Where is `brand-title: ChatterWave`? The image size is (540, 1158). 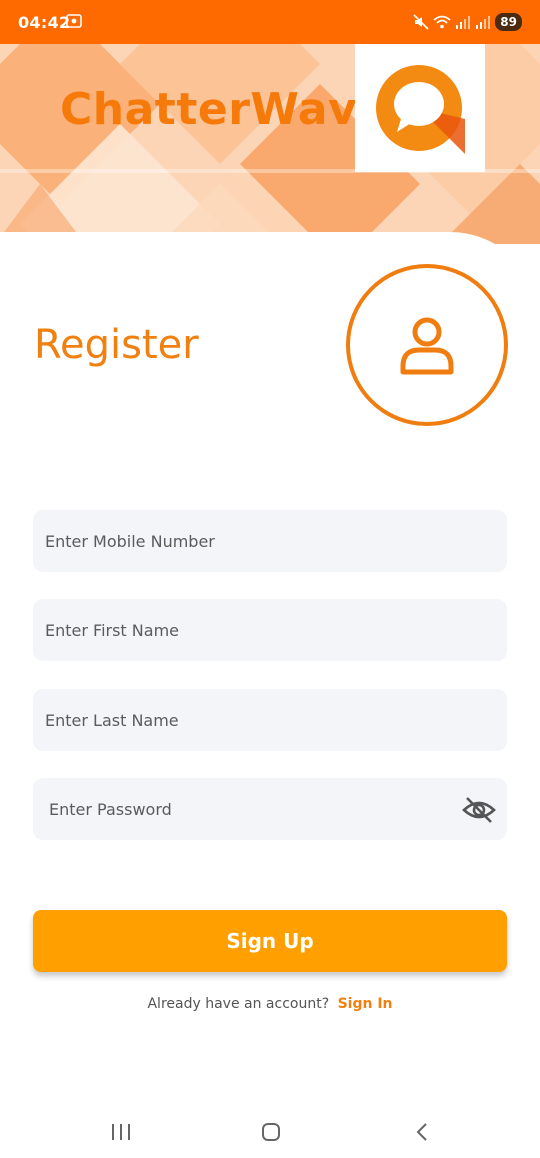 brand-title: ChatterWave is located at coordinates (224, 109).